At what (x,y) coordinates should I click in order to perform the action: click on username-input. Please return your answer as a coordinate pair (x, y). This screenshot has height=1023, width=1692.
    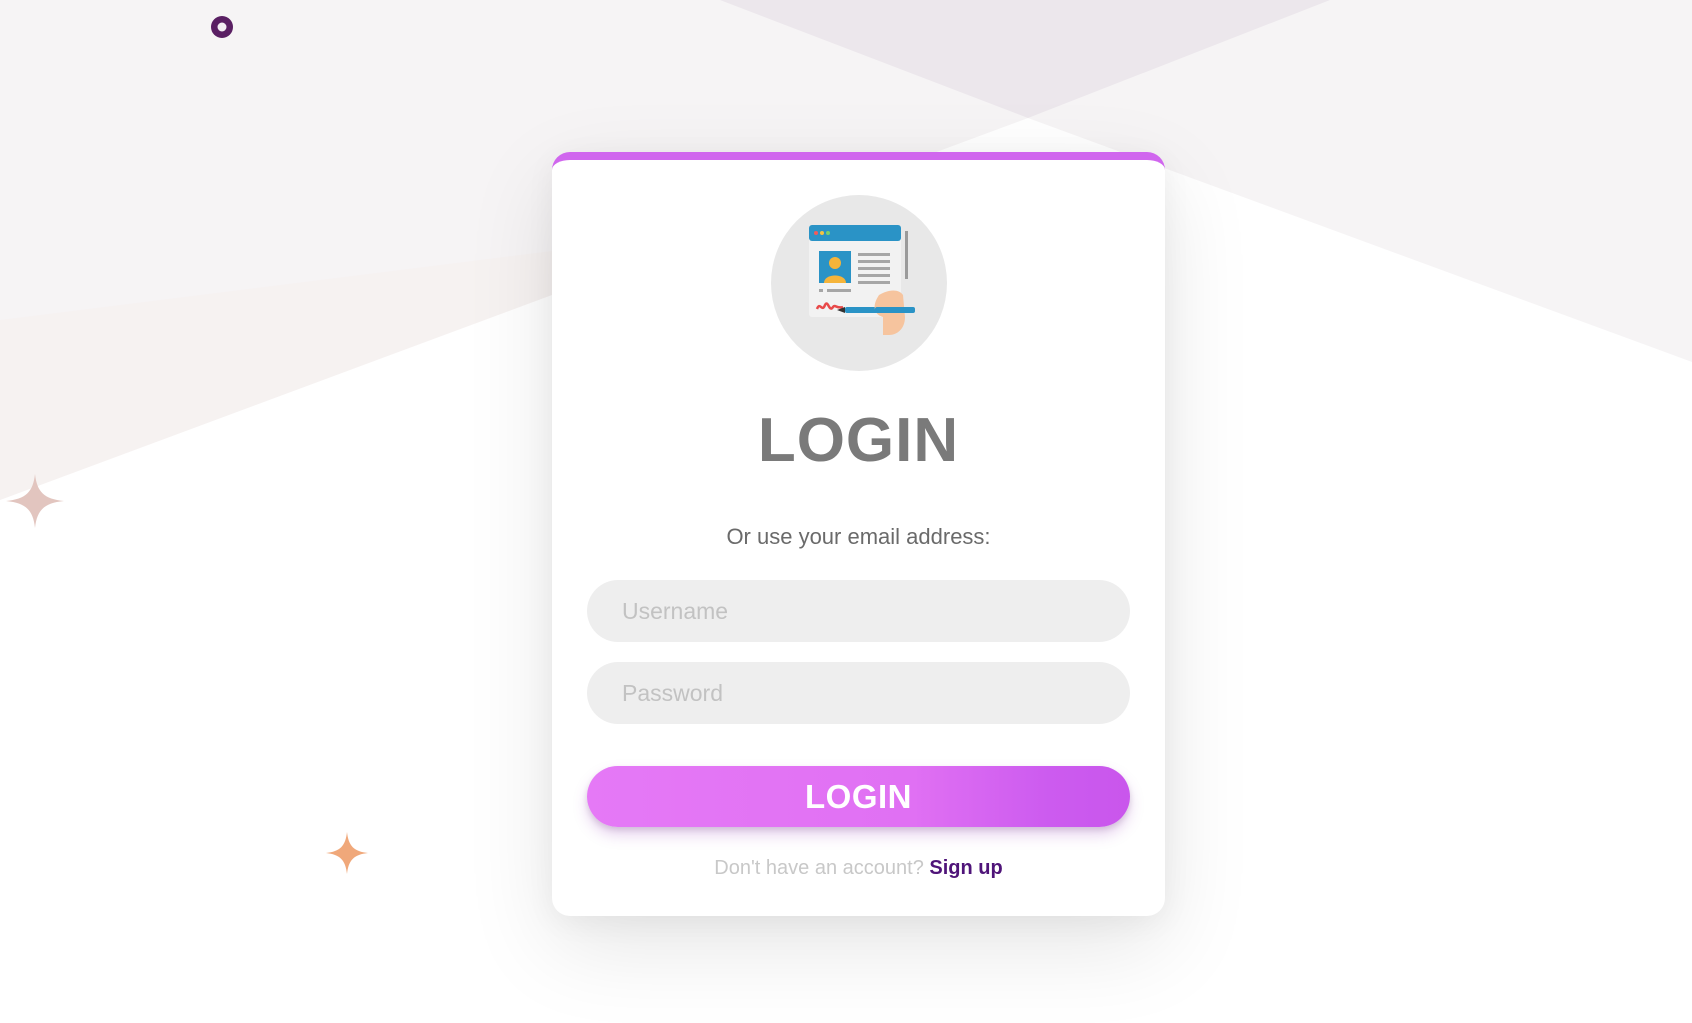
    Looking at the image, I should click on (858, 611).